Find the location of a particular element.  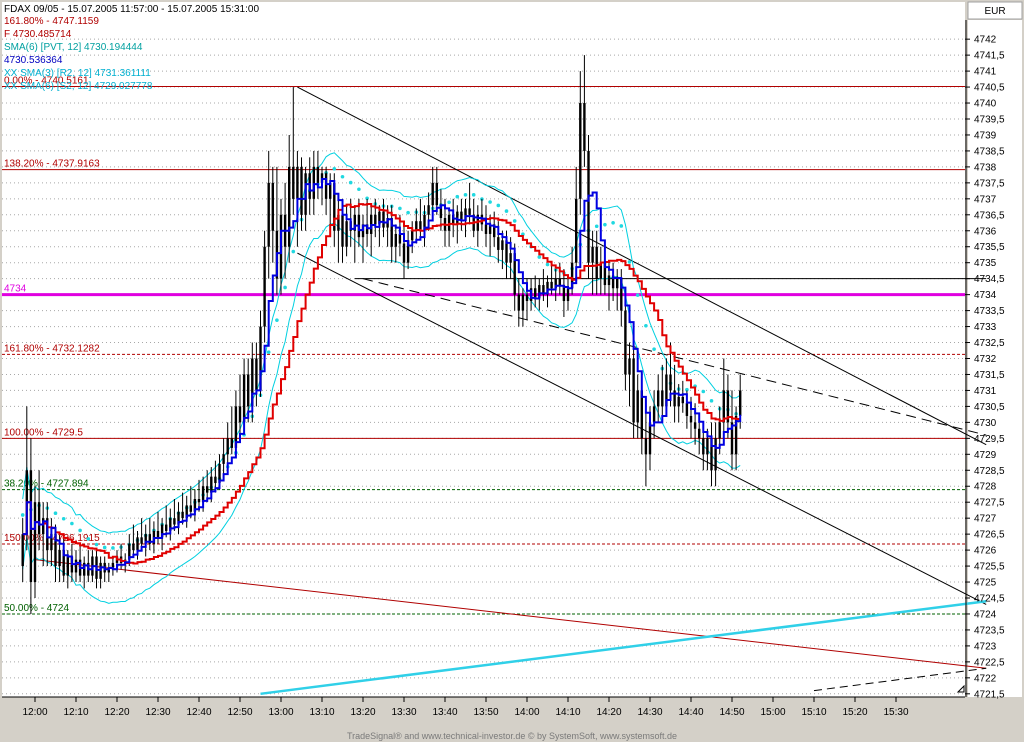

y-tick-label: 4740 is located at coordinates (985, 104).